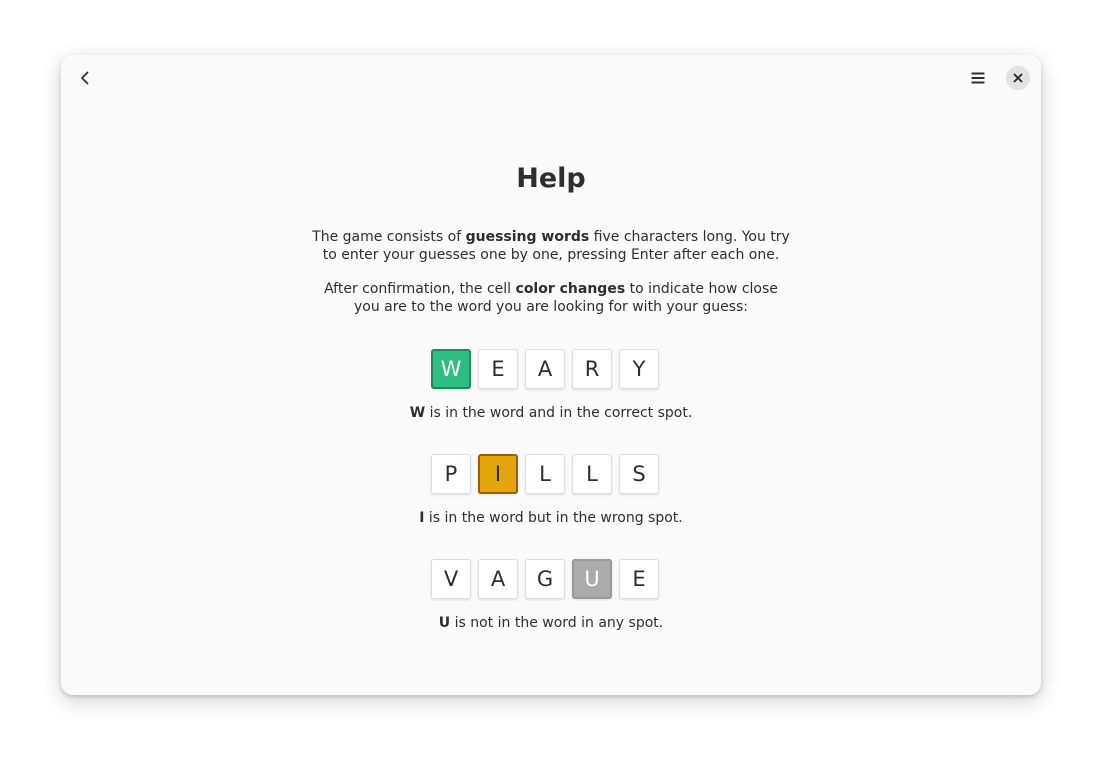  I want to click on letter-tile: I, so click(498, 474).